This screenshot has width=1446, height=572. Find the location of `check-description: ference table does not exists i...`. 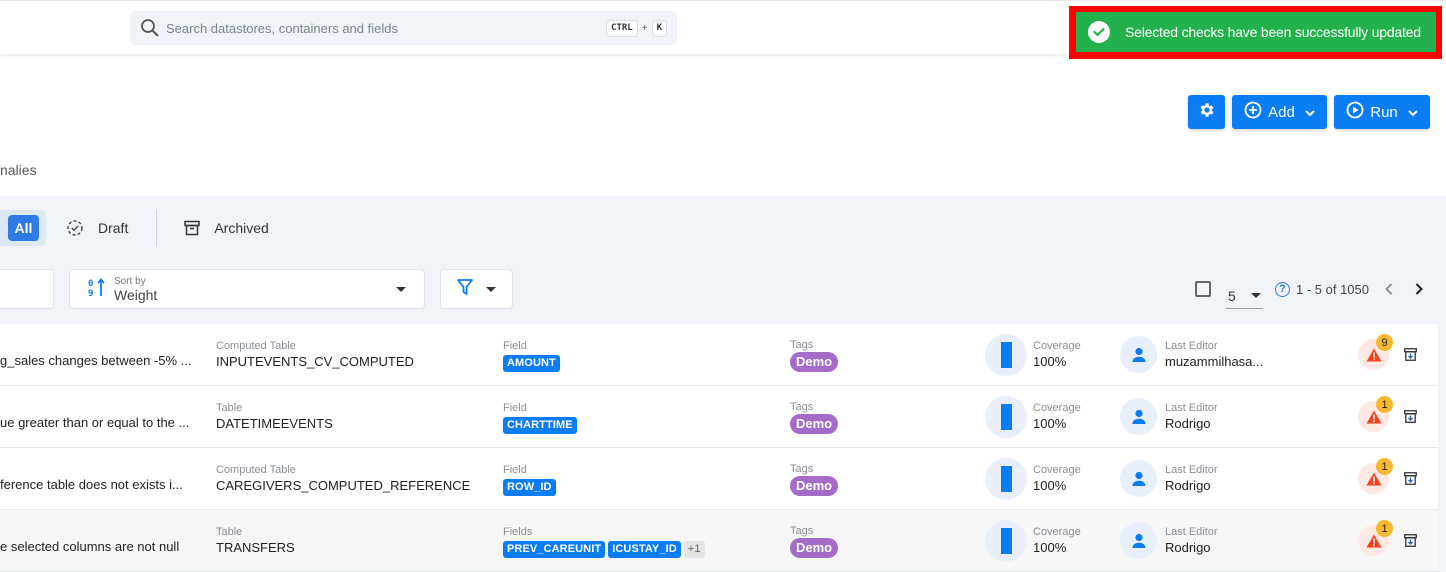

check-description: ference table does not exists i... is located at coordinates (91, 484).